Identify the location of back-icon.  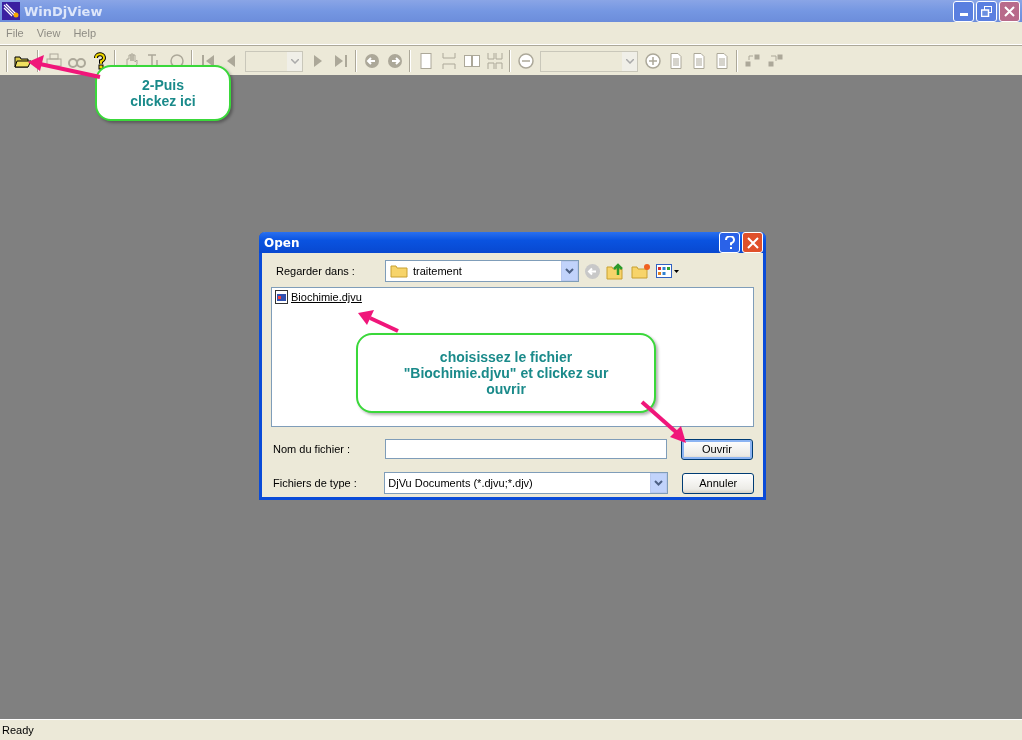
(592, 271).